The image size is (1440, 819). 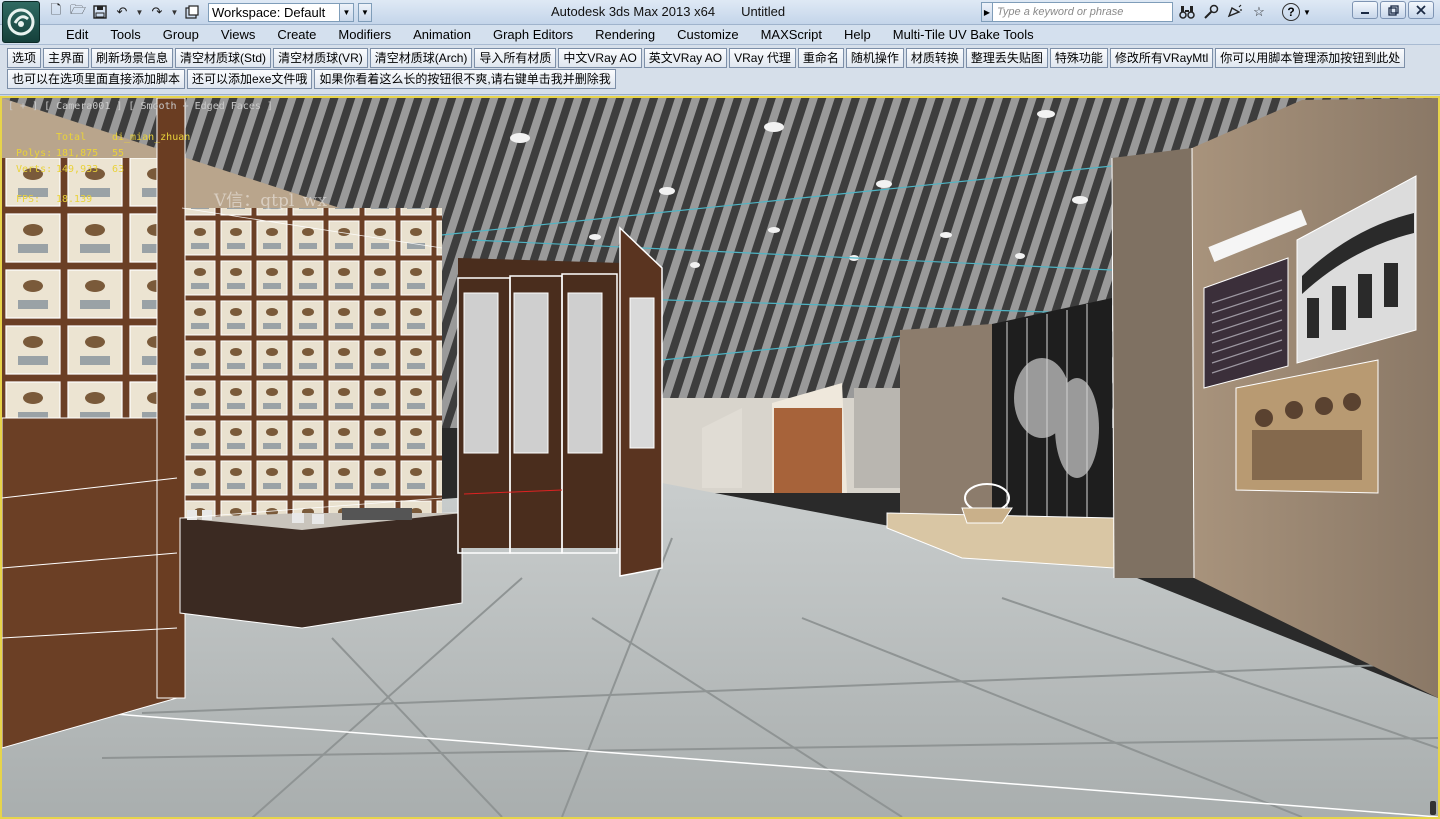 What do you see at coordinates (533, 35) in the screenshot?
I see `menu-graph-editors: Graph Editors` at bounding box center [533, 35].